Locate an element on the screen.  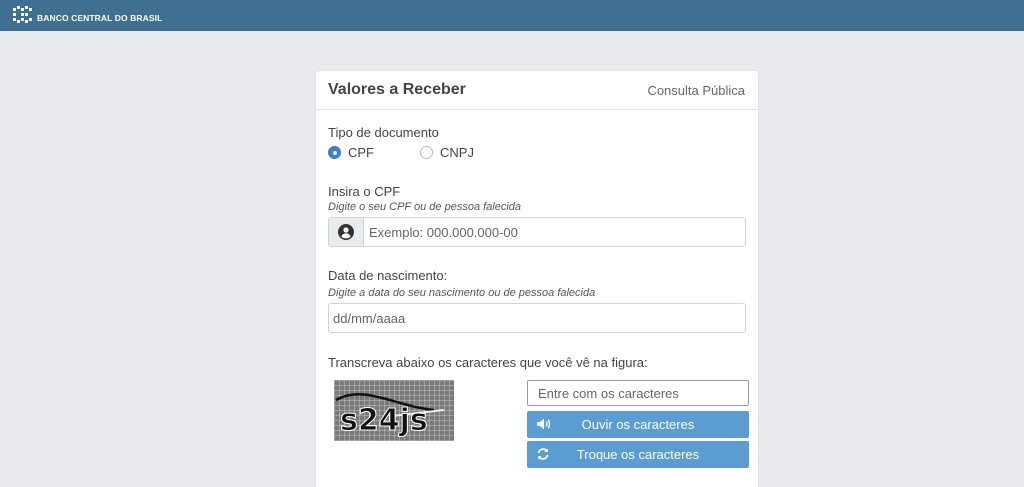
captcha-input is located at coordinates (638, 393).